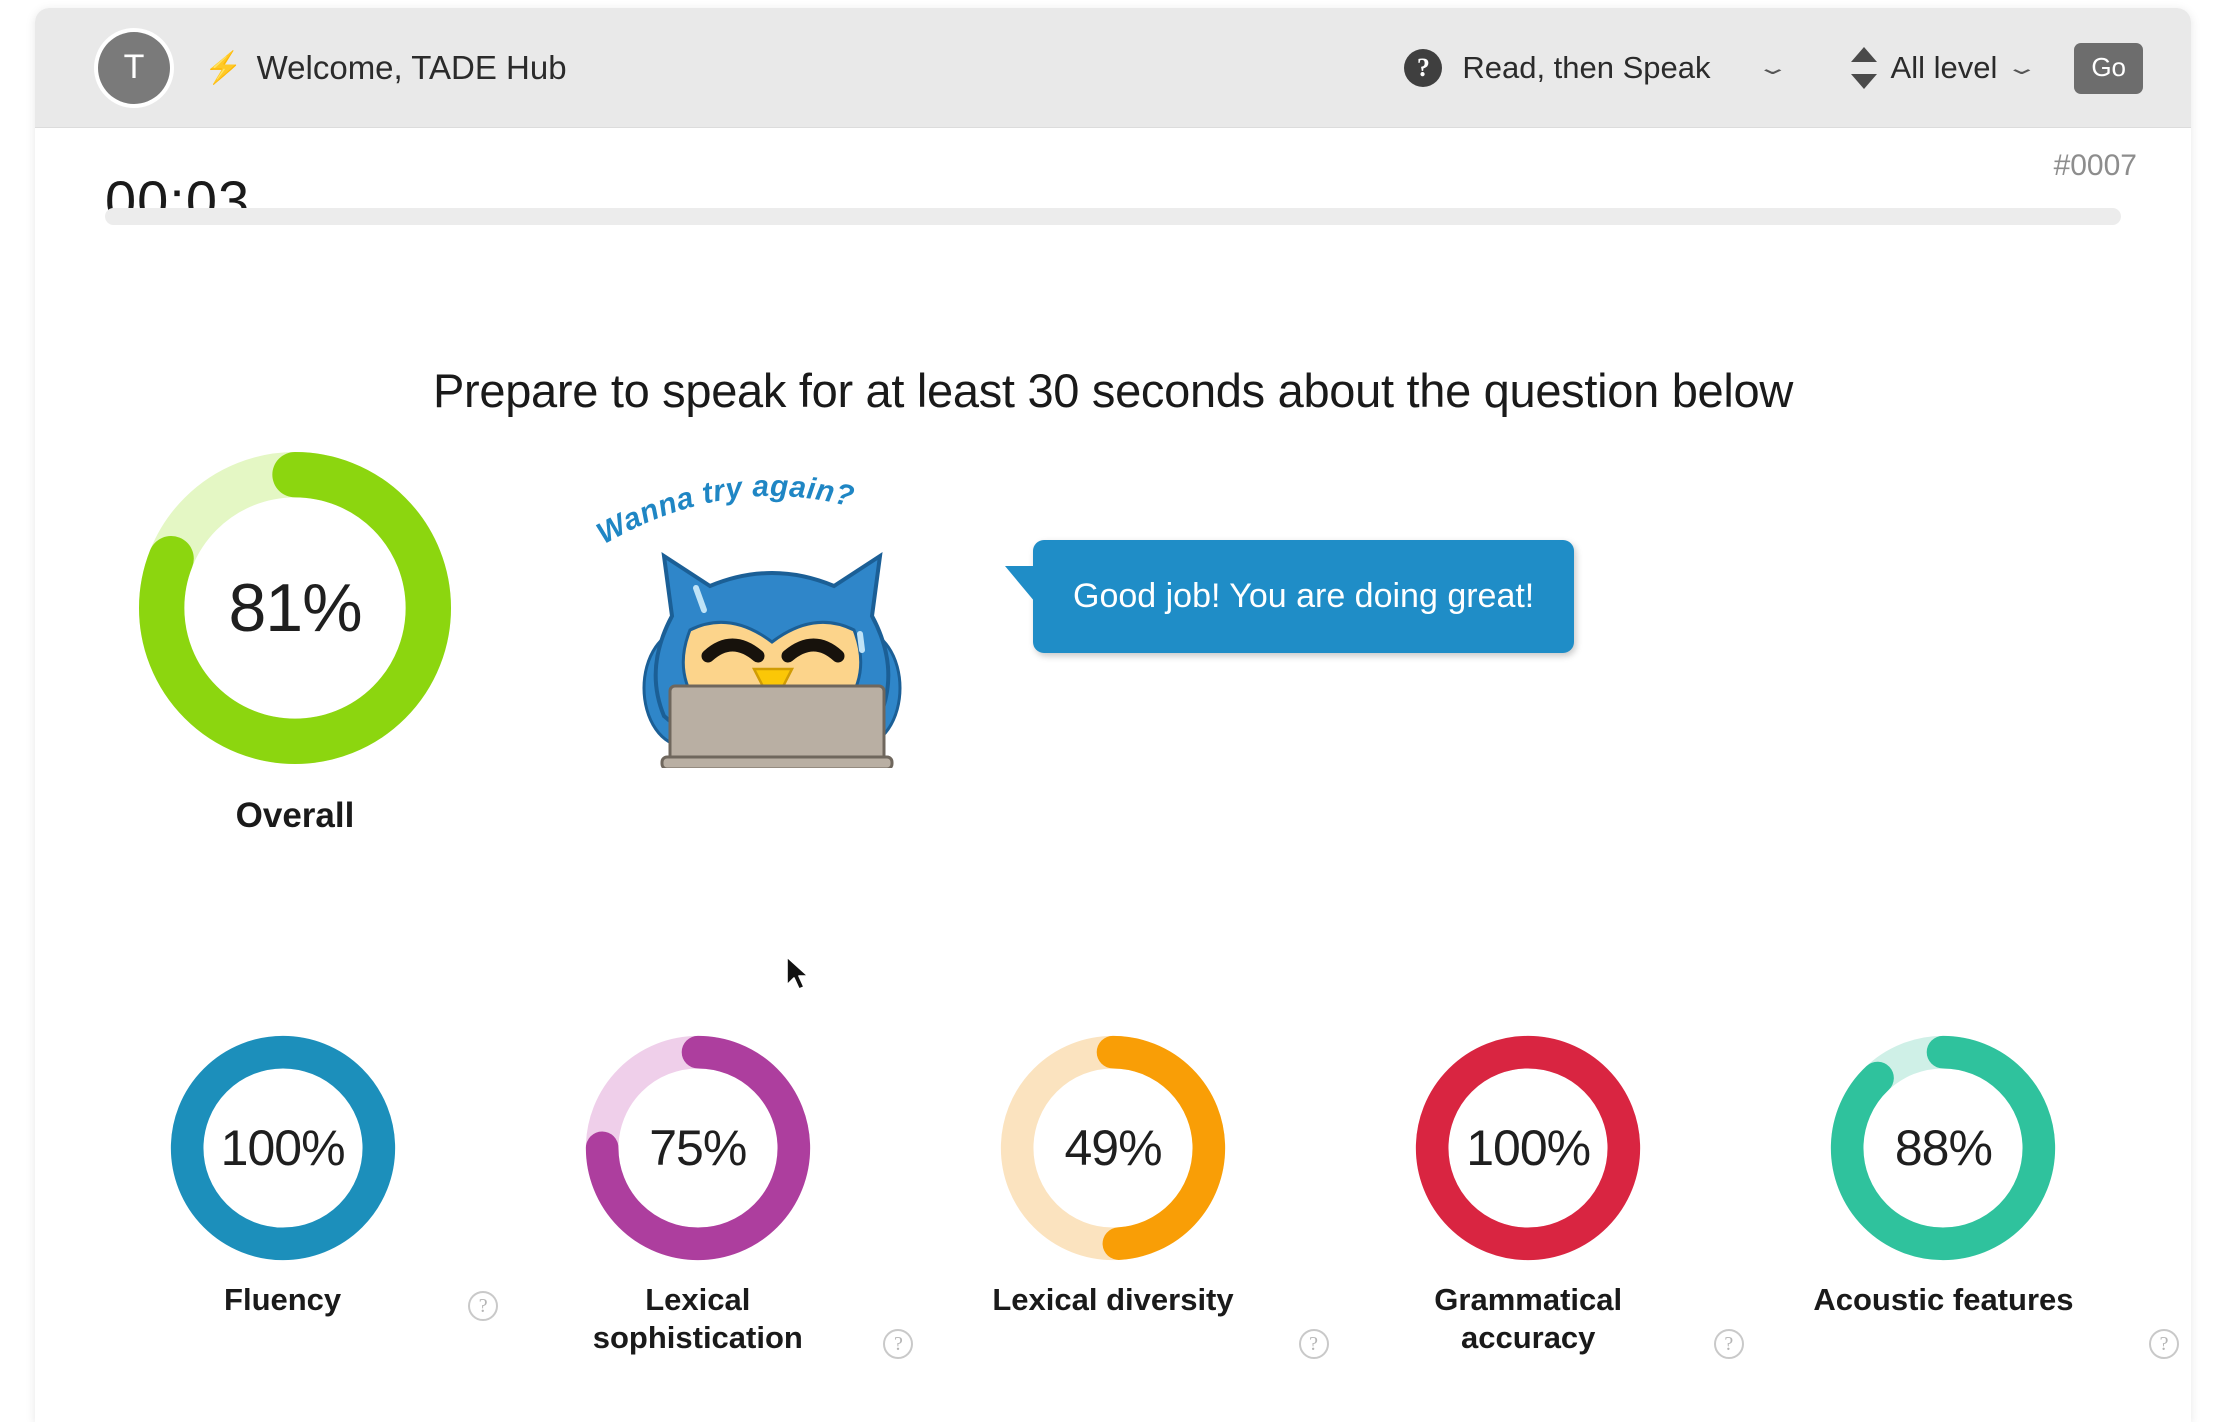  Describe the element at coordinates (1528, 1318) in the screenshot. I see `metric-label: Grammatical accuracy` at that location.